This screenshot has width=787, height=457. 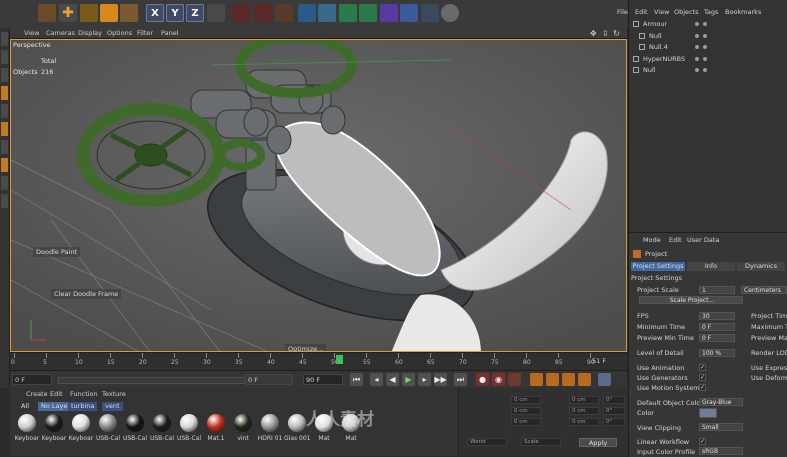 What do you see at coordinates (686, 12) in the screenshot?
I see `object-menu-objects: Objects` at bounding box center [686, 12].